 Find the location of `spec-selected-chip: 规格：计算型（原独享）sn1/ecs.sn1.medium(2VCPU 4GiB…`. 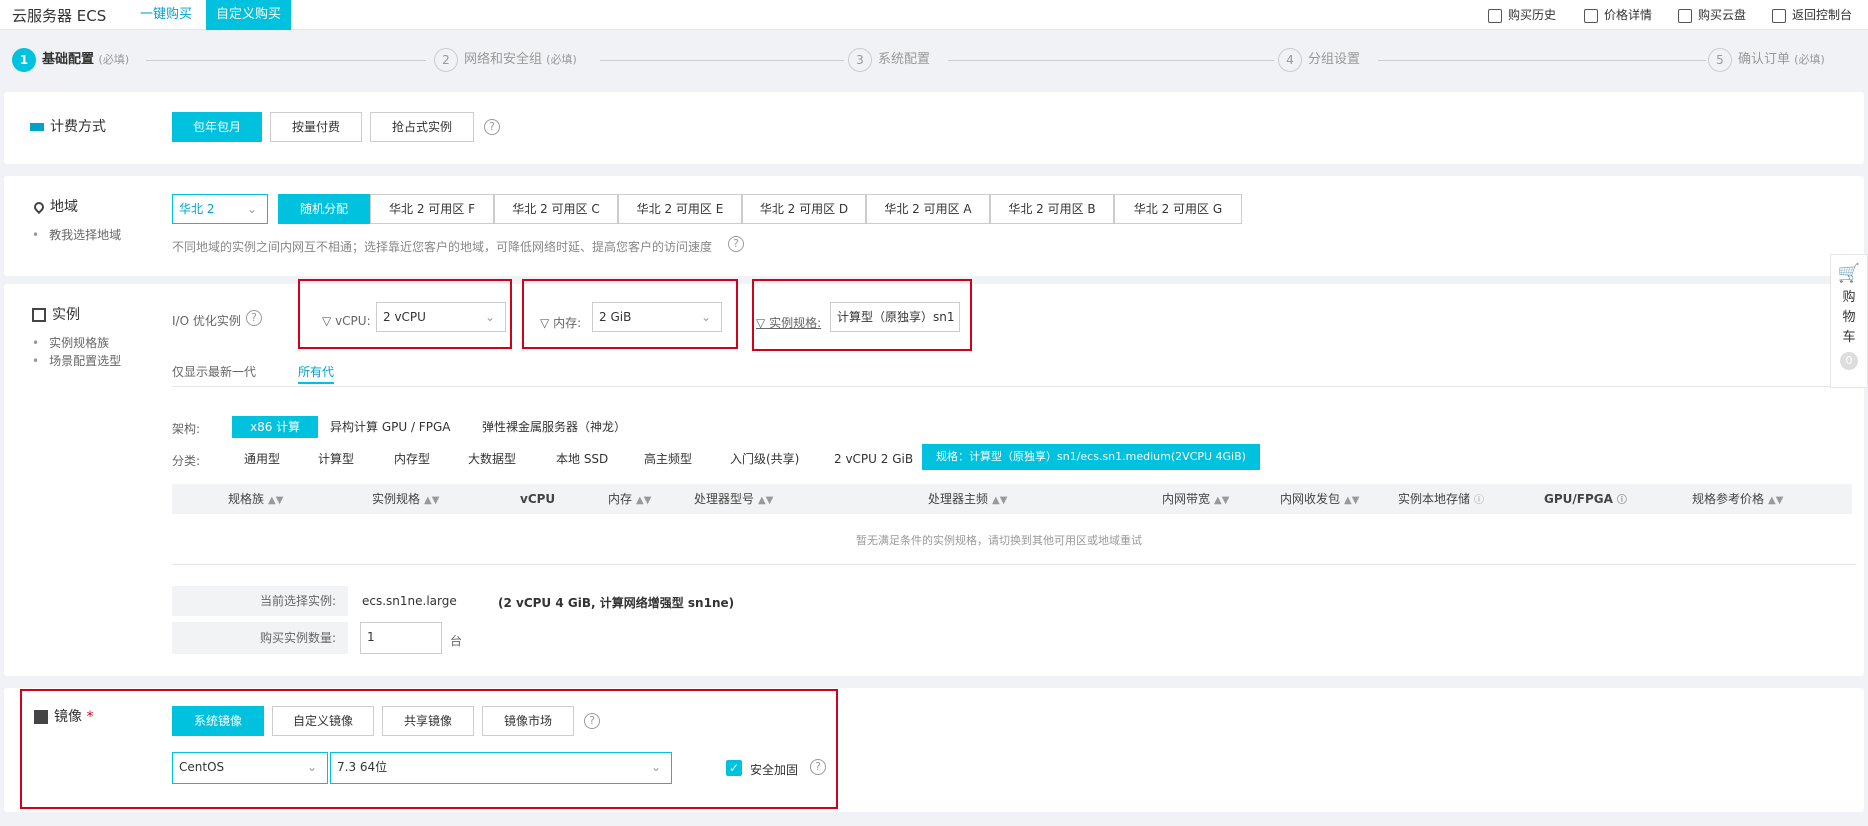

spec-selected-chip: 规格：计算型（原独享）sn1/ecs.sn1.medium(2VCPU 4GiB… is located at coordinates (1091, 457).